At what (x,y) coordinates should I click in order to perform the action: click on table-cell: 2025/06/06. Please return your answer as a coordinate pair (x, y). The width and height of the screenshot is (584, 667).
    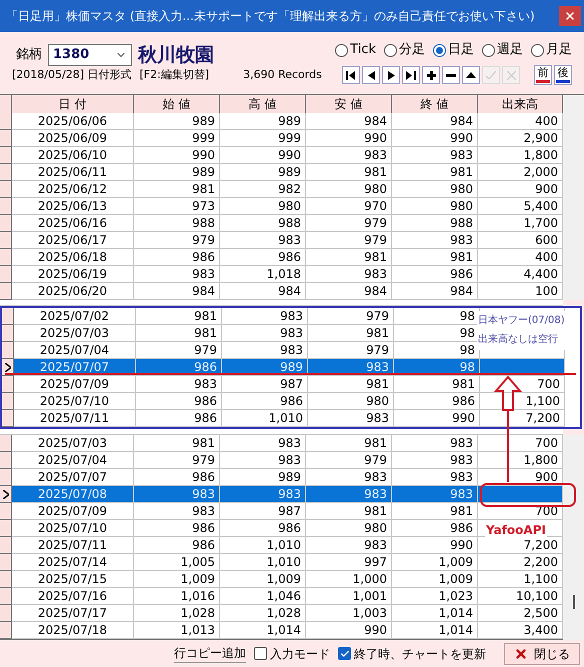
    Looking at the image, I should click on (73, 121).